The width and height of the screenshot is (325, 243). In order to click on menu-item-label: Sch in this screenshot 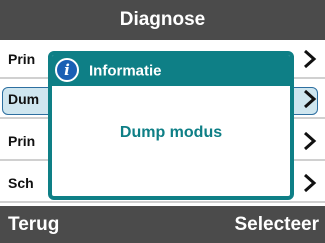, I will do `click(21, 183)`.